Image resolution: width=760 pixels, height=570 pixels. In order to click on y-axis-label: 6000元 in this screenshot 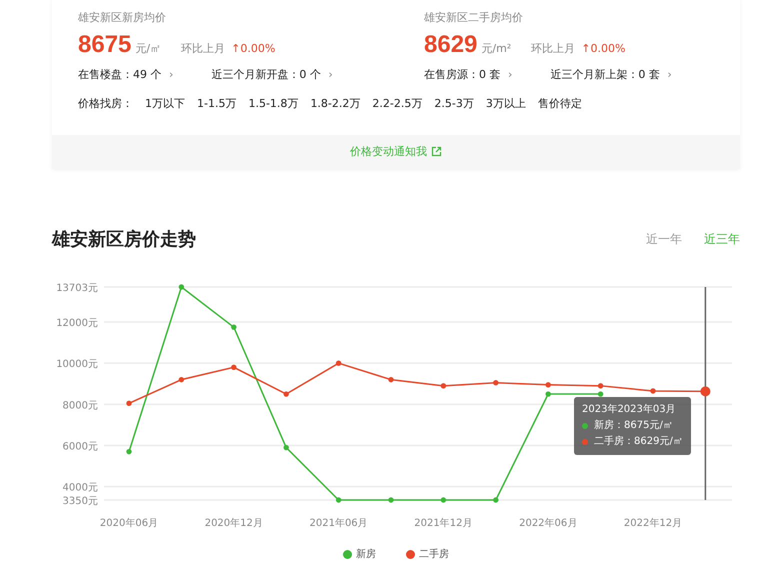, I will do `click(80, 446)`.